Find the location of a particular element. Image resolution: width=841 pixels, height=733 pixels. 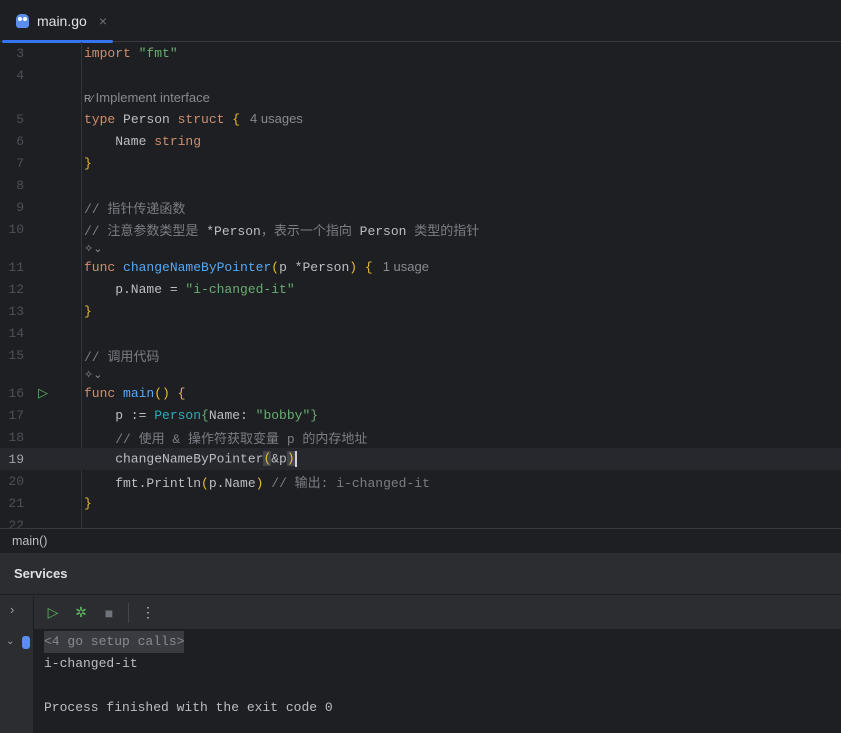

close-tab-icon: × is located at coordinates (103, 21).